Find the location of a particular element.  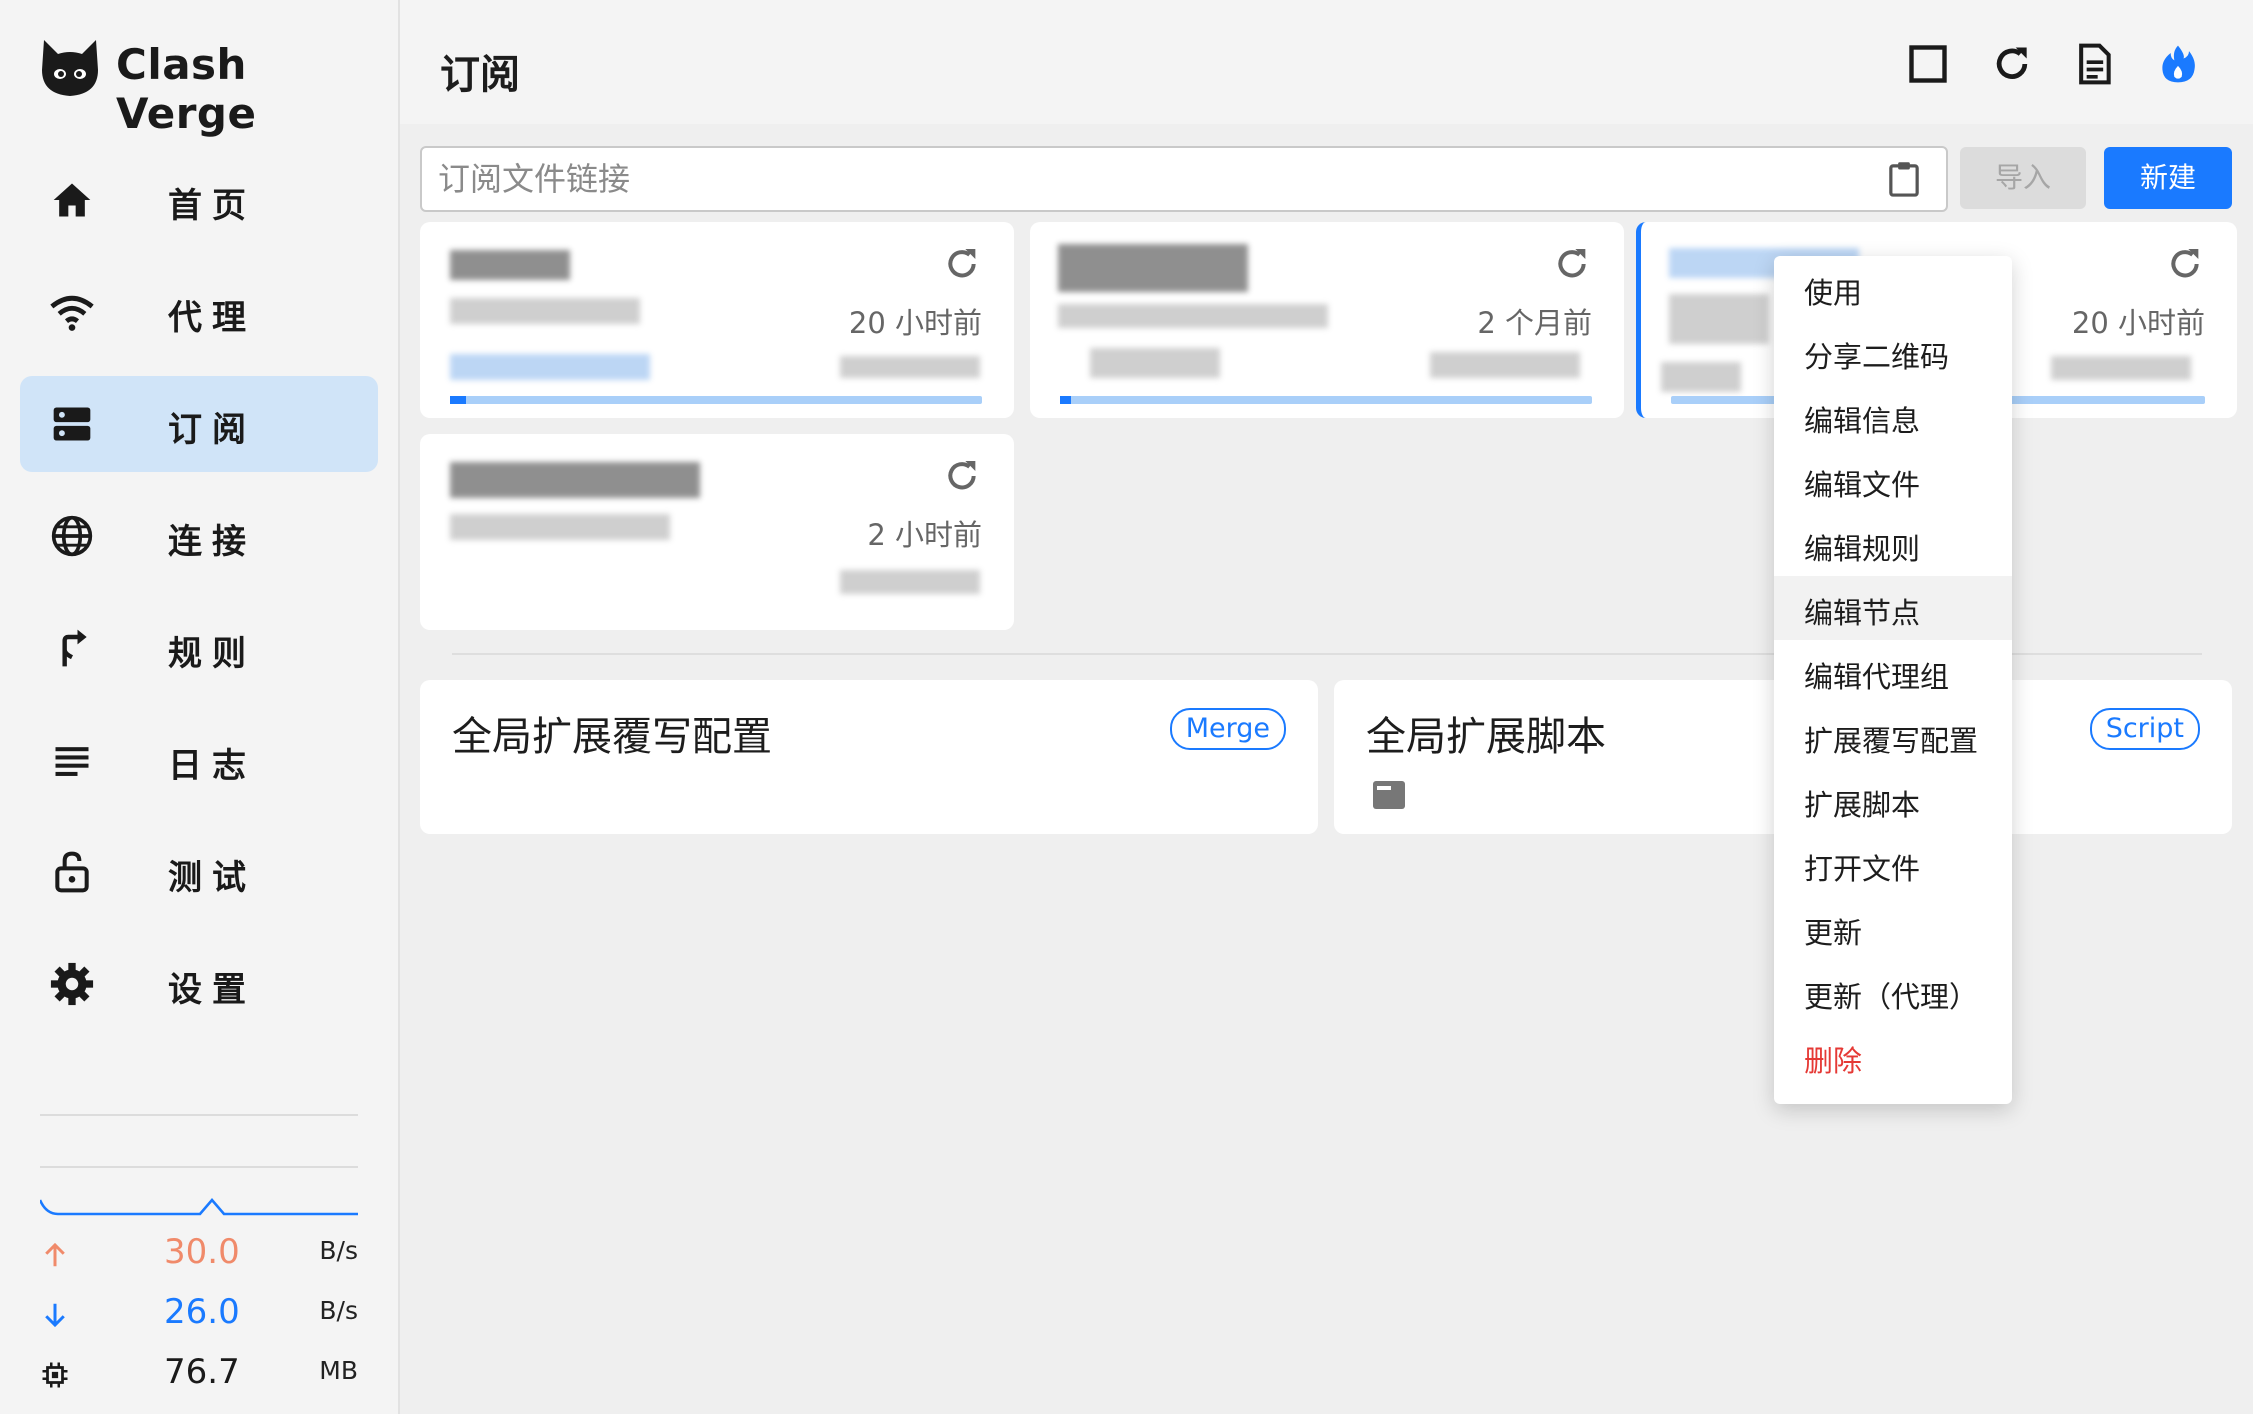

file-doc-icon is located at coordinates (1389, 795).